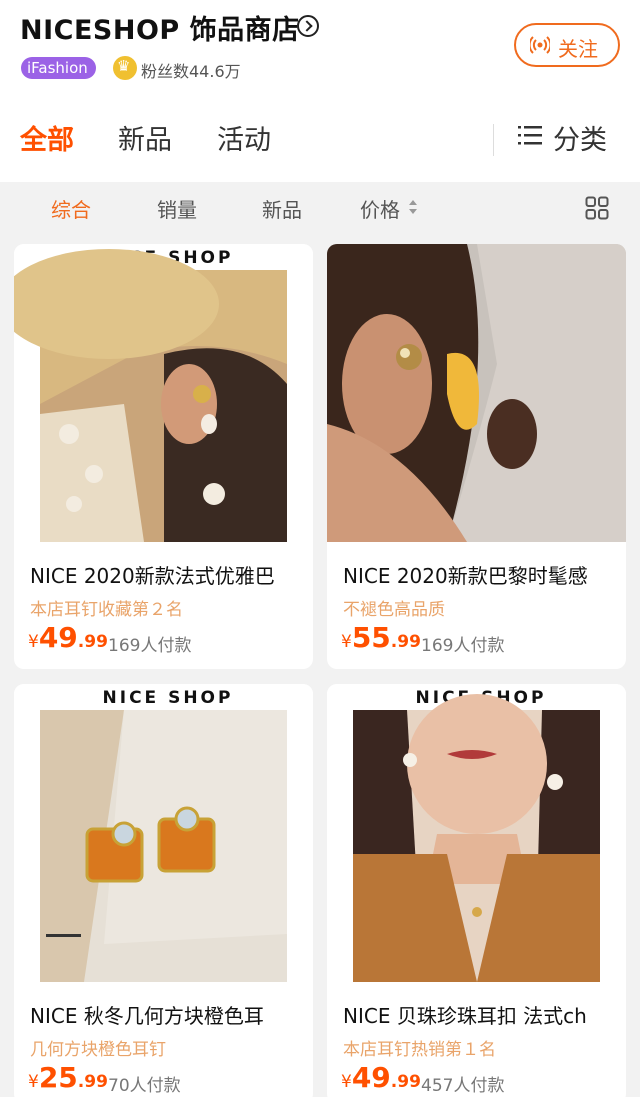  Describe the element at coordinates (530, 135) in the screenshot. I see `menu-list-icon` at that location.